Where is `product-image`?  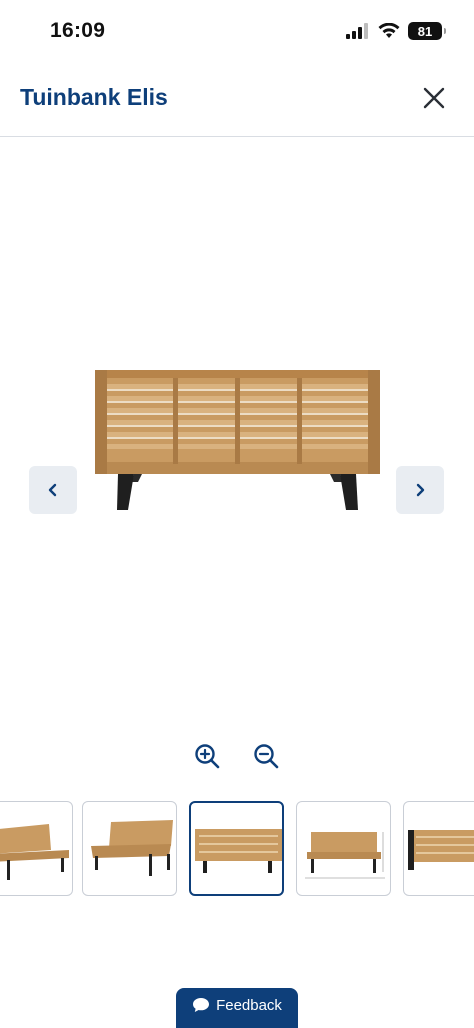
product-image is located at coordinates (237, 440).